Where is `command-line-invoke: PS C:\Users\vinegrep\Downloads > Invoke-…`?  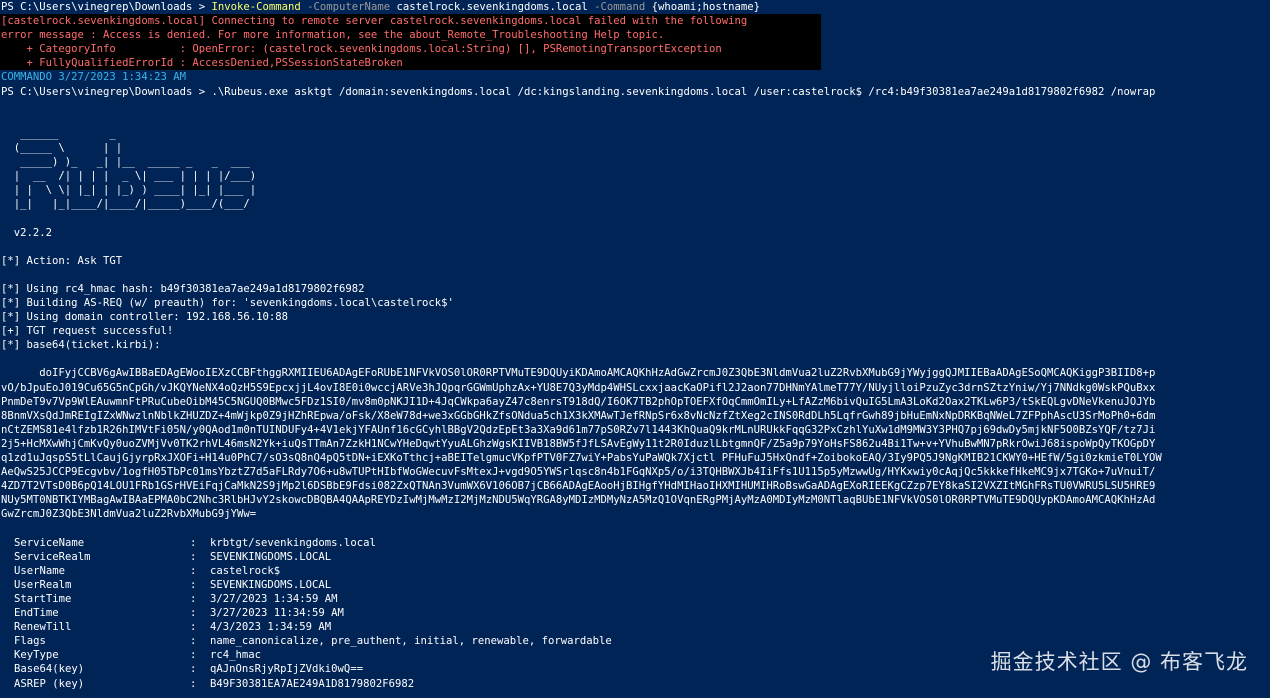
command-line-invoke: PS C:\Users\vinegrep\Downloads > Invoke-… is located at coordinates (635, 7).